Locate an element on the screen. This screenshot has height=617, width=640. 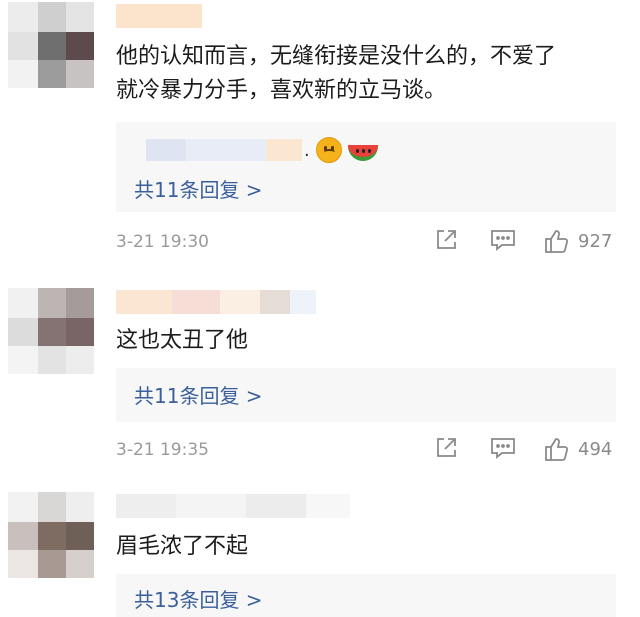
comment-text-line: 他的认知而言，无缝衔接是没什么的，不爱了 is located at coordinates (336, 56).